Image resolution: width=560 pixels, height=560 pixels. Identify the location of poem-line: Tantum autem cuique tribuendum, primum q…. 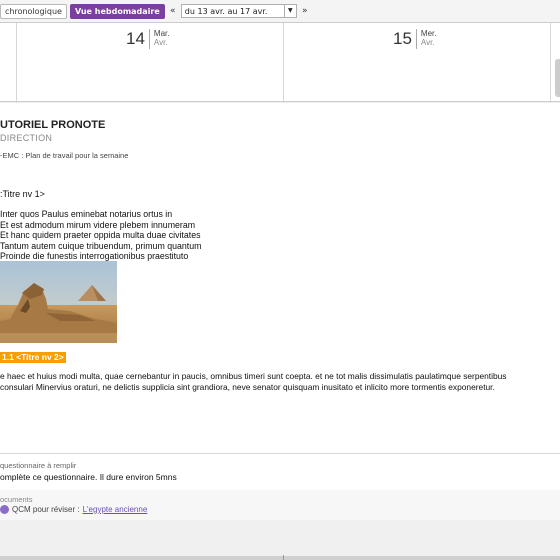
(101, 245).